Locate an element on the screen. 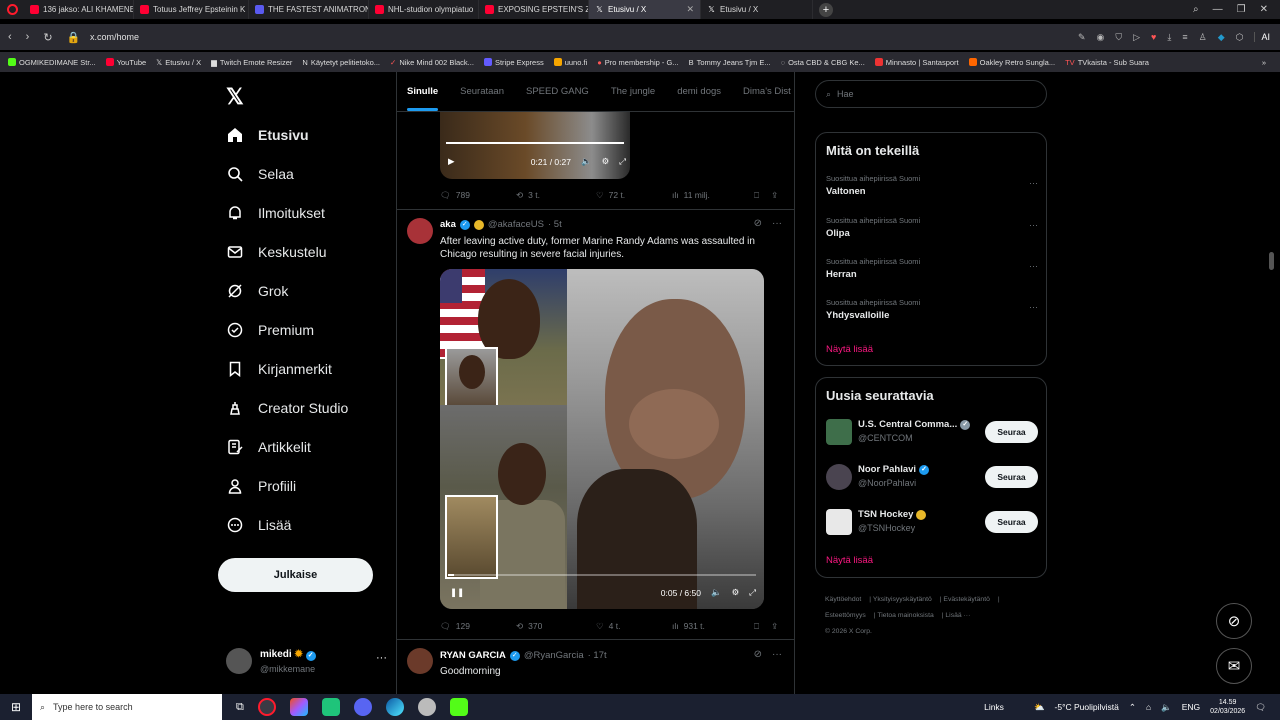 This screenshot has width=1280, height=720. minimize-icon: — is located at coordinates (1218, 9).